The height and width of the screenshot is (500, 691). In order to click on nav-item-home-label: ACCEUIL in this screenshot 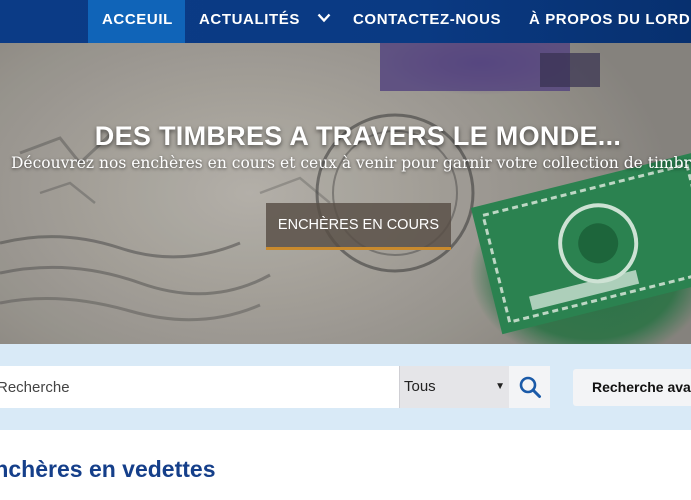, I will do `click(137, 19)`.